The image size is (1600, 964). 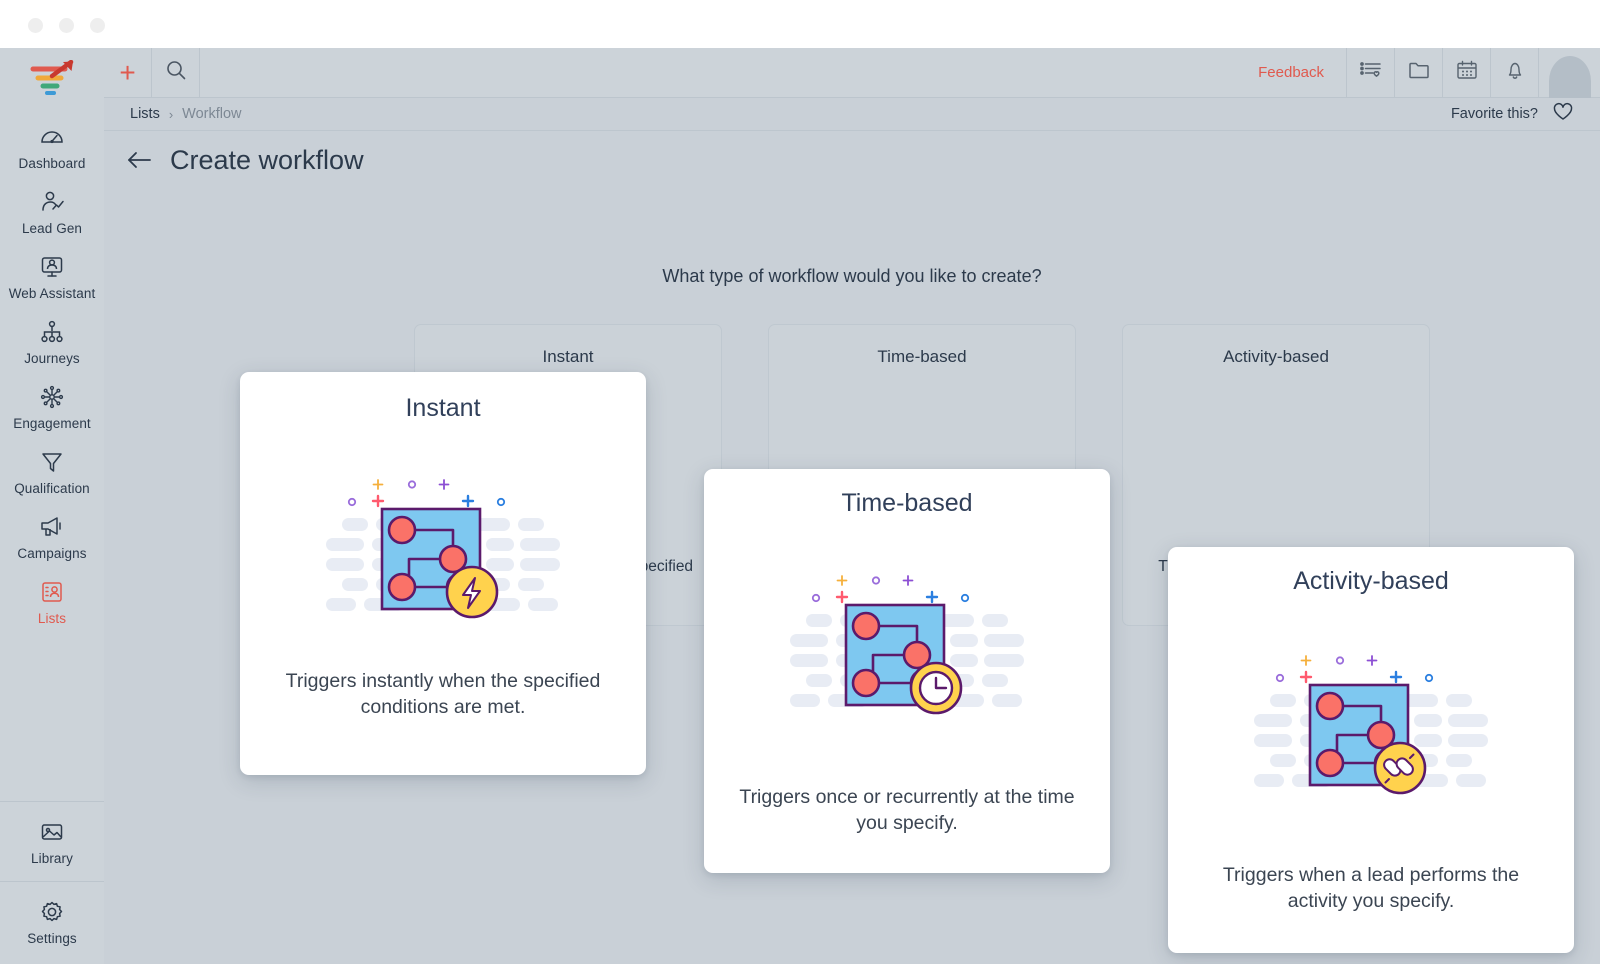 I want to click on ghost-card-title: Time-based, so click(x=922, y=356).